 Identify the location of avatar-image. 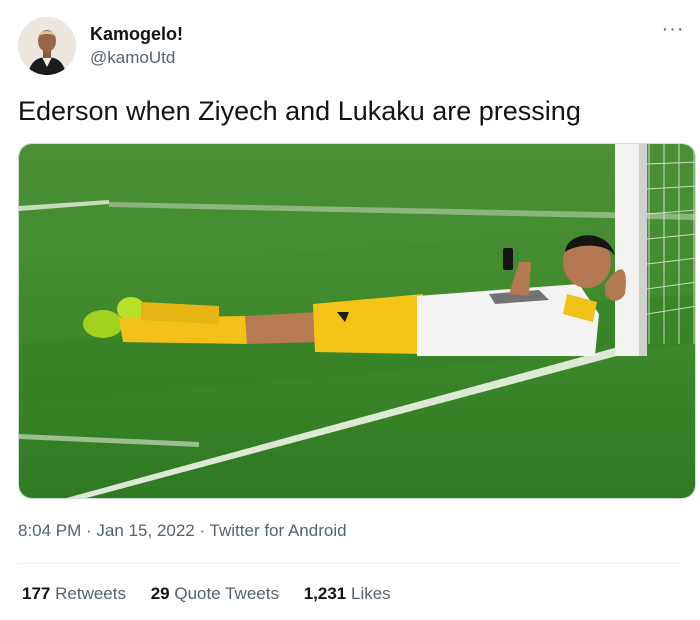
(47, 46).